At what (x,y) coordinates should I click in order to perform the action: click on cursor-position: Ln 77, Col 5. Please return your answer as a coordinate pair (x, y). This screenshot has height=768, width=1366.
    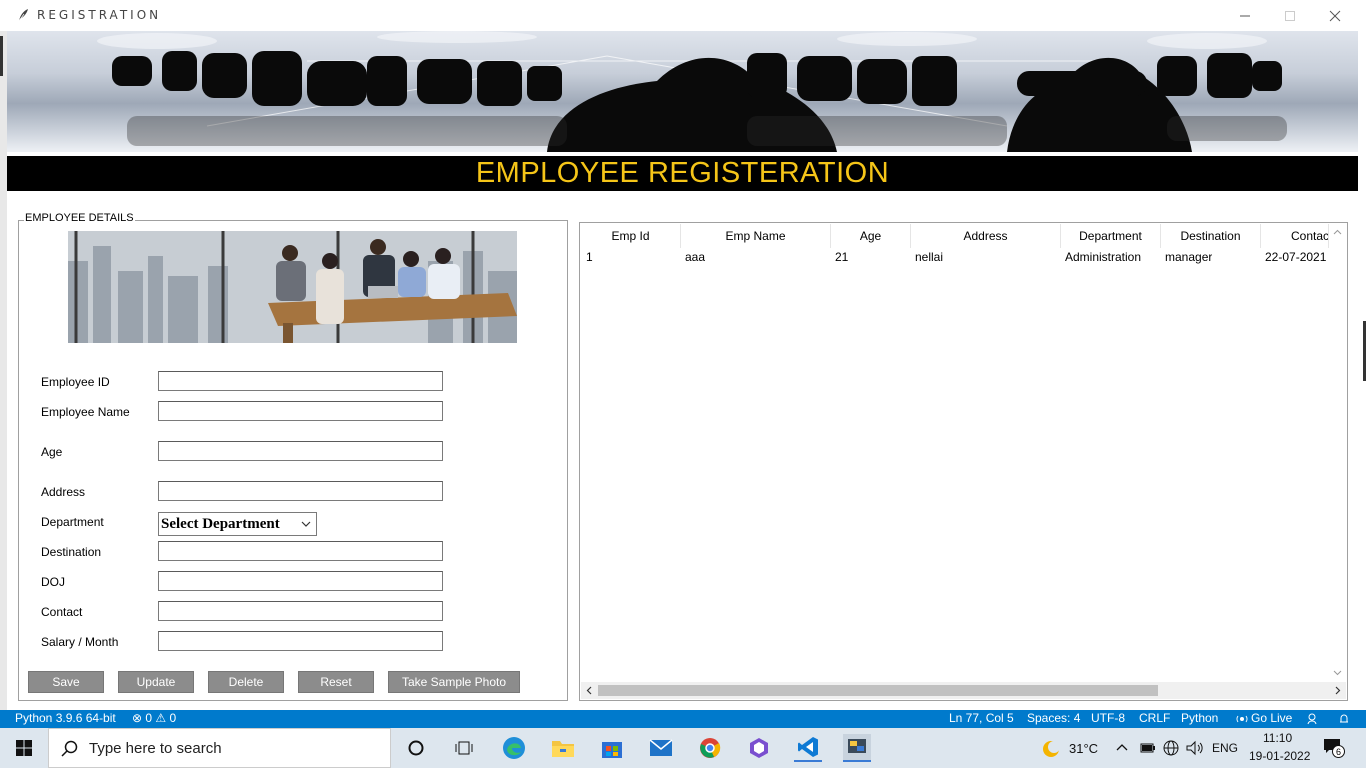
    Looking at the image, I should click on (981, 718).